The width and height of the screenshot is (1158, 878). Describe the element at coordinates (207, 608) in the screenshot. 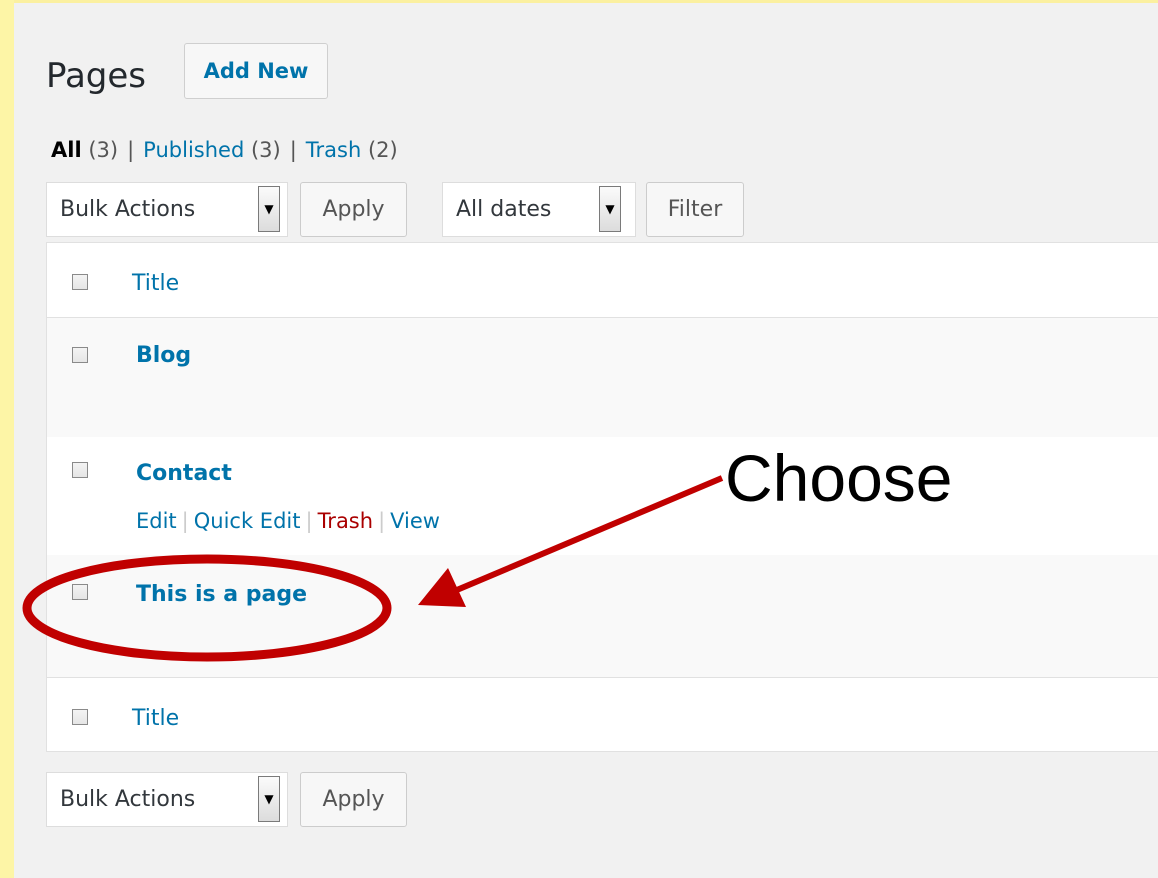

I see `highlight-circle` at that location.